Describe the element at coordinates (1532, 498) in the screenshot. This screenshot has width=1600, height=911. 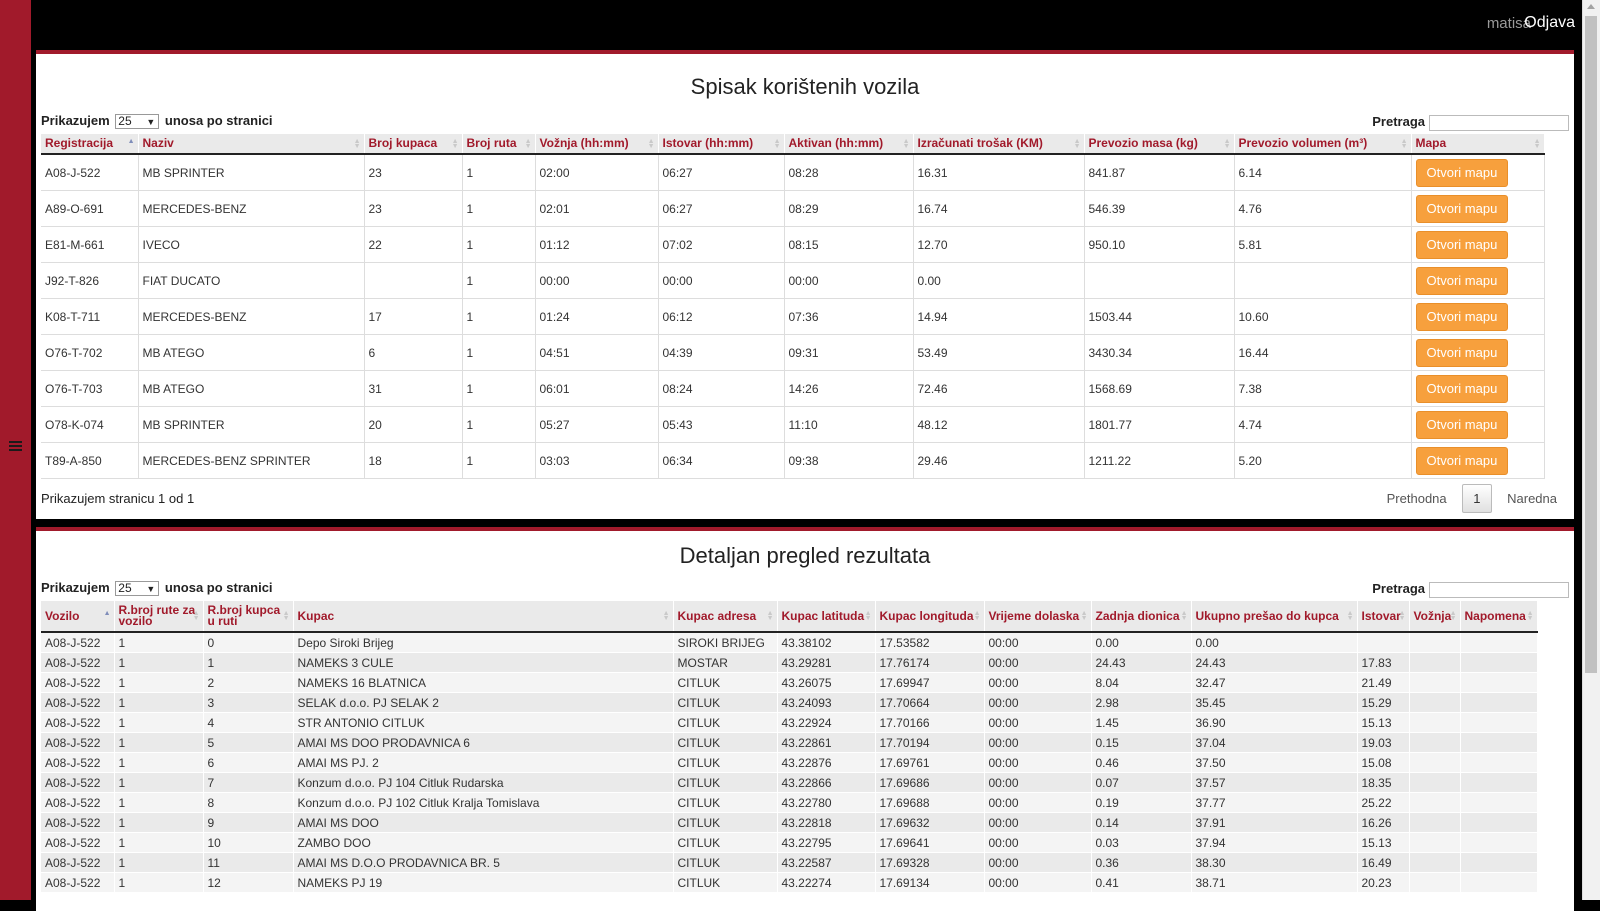
I see `next-page-button: Naredna` at that location.